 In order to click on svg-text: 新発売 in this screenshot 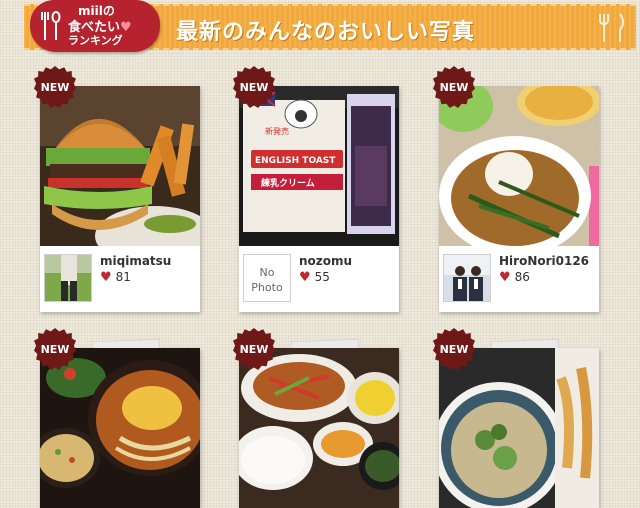, I will do `click(277, 131)`.